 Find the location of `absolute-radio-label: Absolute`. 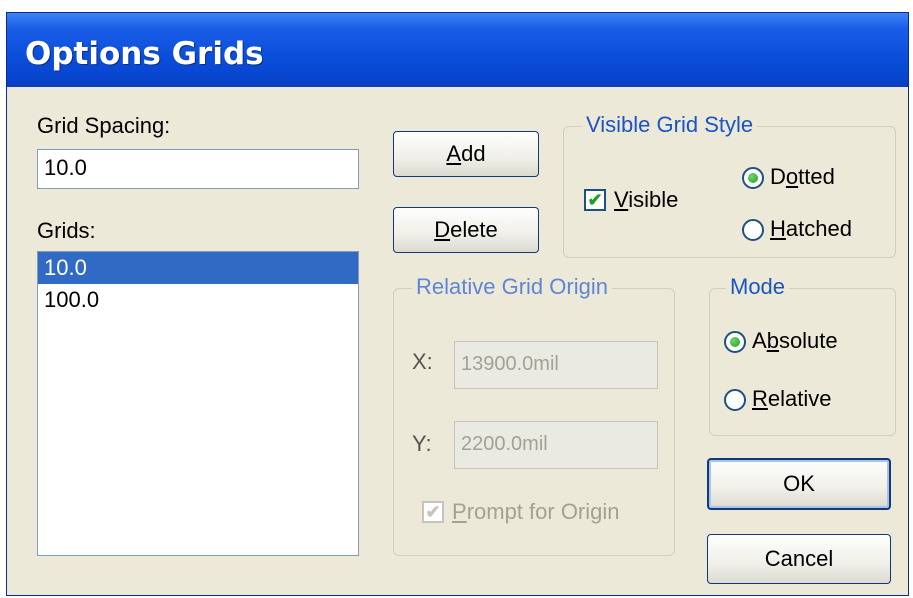

absolute-radio-label: Absolute is located at coordinates (795, 340).